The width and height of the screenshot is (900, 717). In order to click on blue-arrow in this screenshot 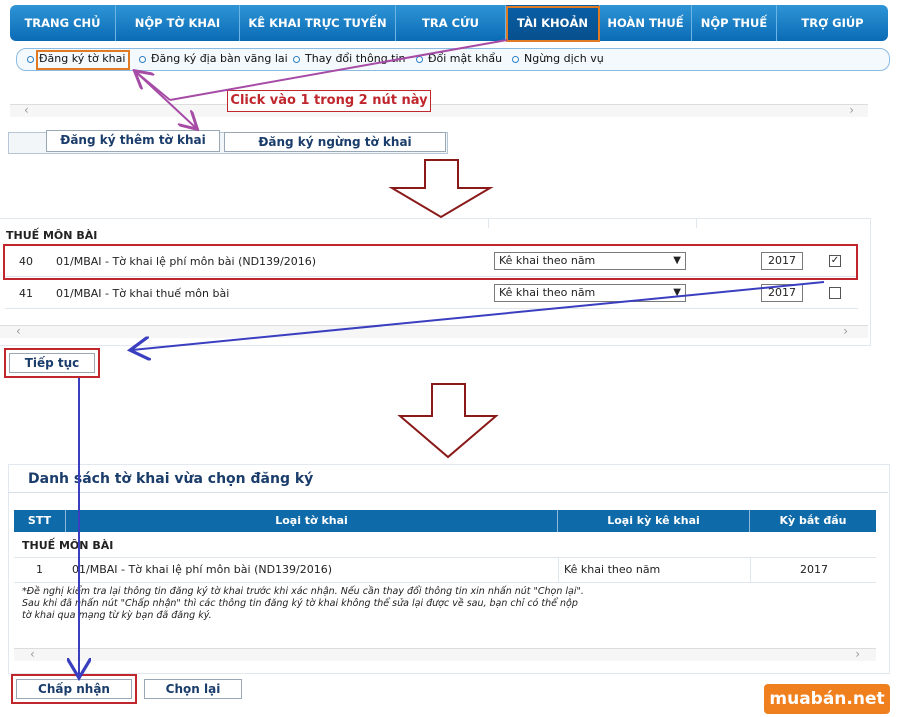, I will do `click(478, 315)`.